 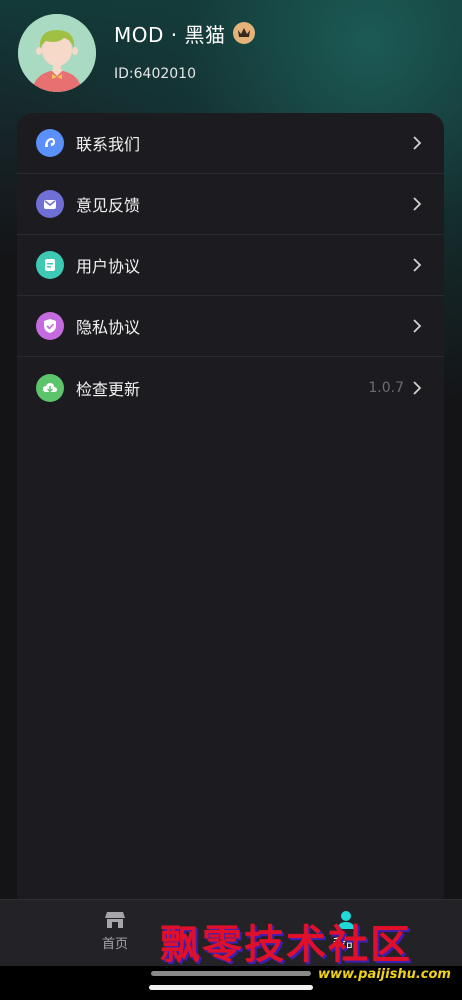 I want to click on user-name: MOD · 黑猫, so click(x=170, y=34).